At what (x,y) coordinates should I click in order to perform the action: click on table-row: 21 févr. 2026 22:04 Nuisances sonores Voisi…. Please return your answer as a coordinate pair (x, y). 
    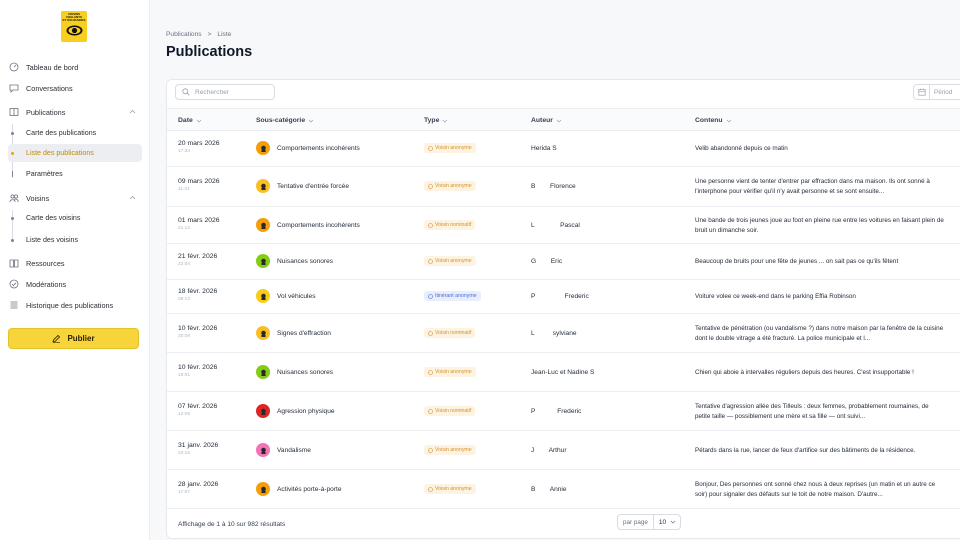
    Looking at the image, I should click on (563, 262).